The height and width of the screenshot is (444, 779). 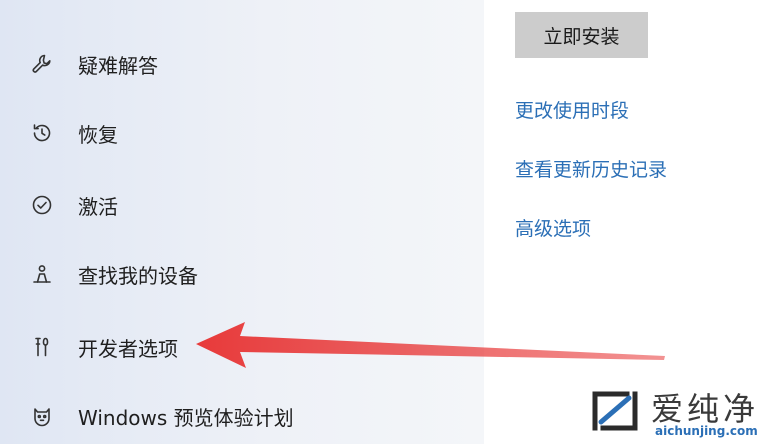 What do you see at coordinates (615, 411) in the screenshot?
I see `brand-logo-icon` at bounding box center [615, 411].